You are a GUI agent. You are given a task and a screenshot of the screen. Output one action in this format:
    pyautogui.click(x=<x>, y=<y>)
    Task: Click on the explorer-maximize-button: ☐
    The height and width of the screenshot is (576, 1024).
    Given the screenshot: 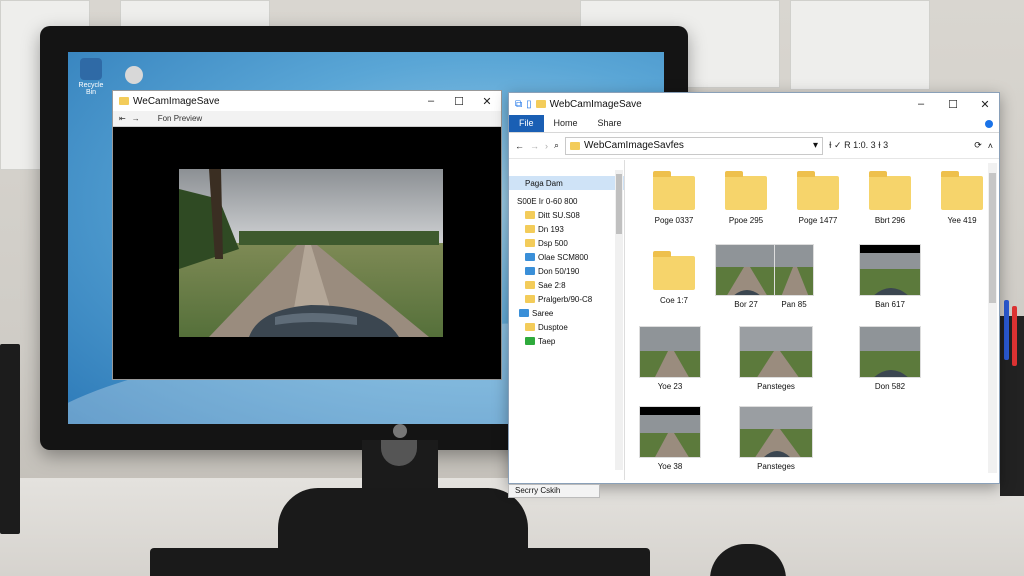 What is the action you would take?
    pyautogui.click(x=953, y=104)
    